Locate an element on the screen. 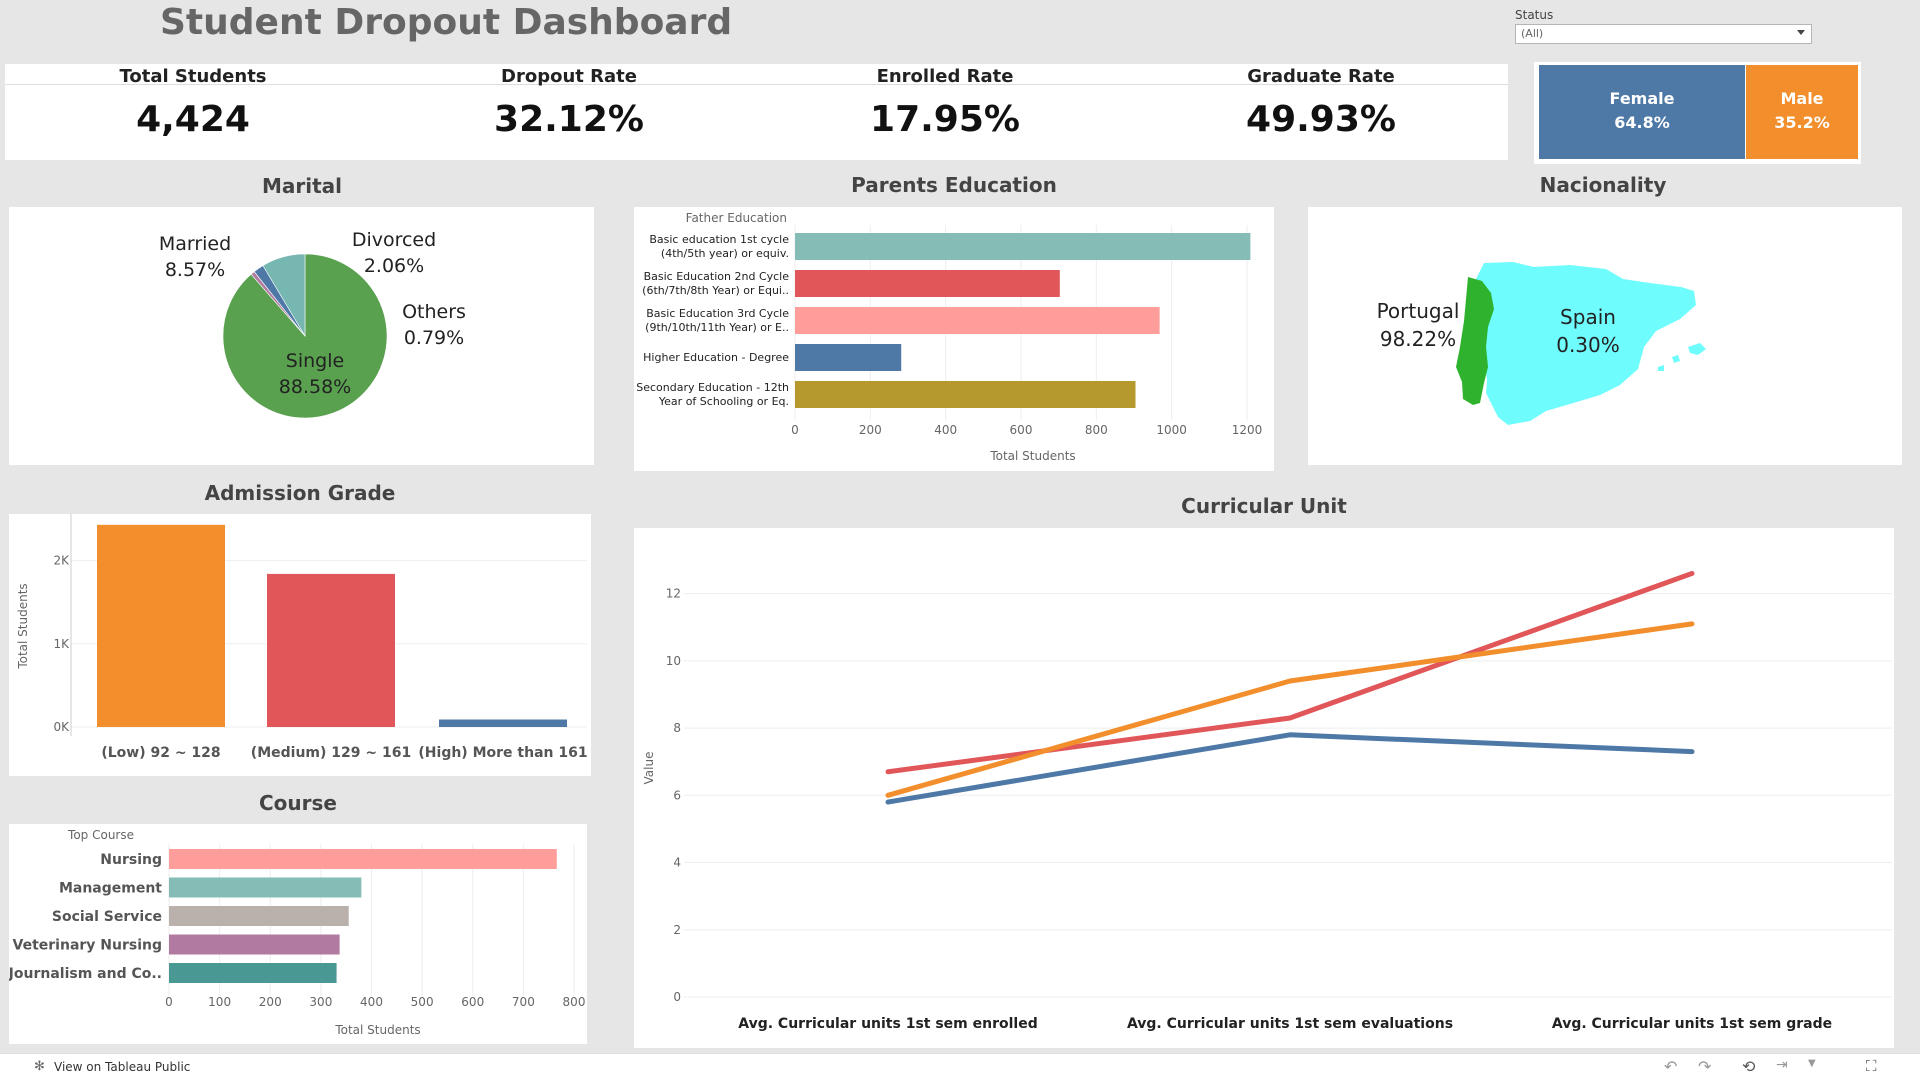 Image resolution: width=1920 pixels, height=1080 pixels. kpi-value: 17.95% is located at coordinates (945, 119).